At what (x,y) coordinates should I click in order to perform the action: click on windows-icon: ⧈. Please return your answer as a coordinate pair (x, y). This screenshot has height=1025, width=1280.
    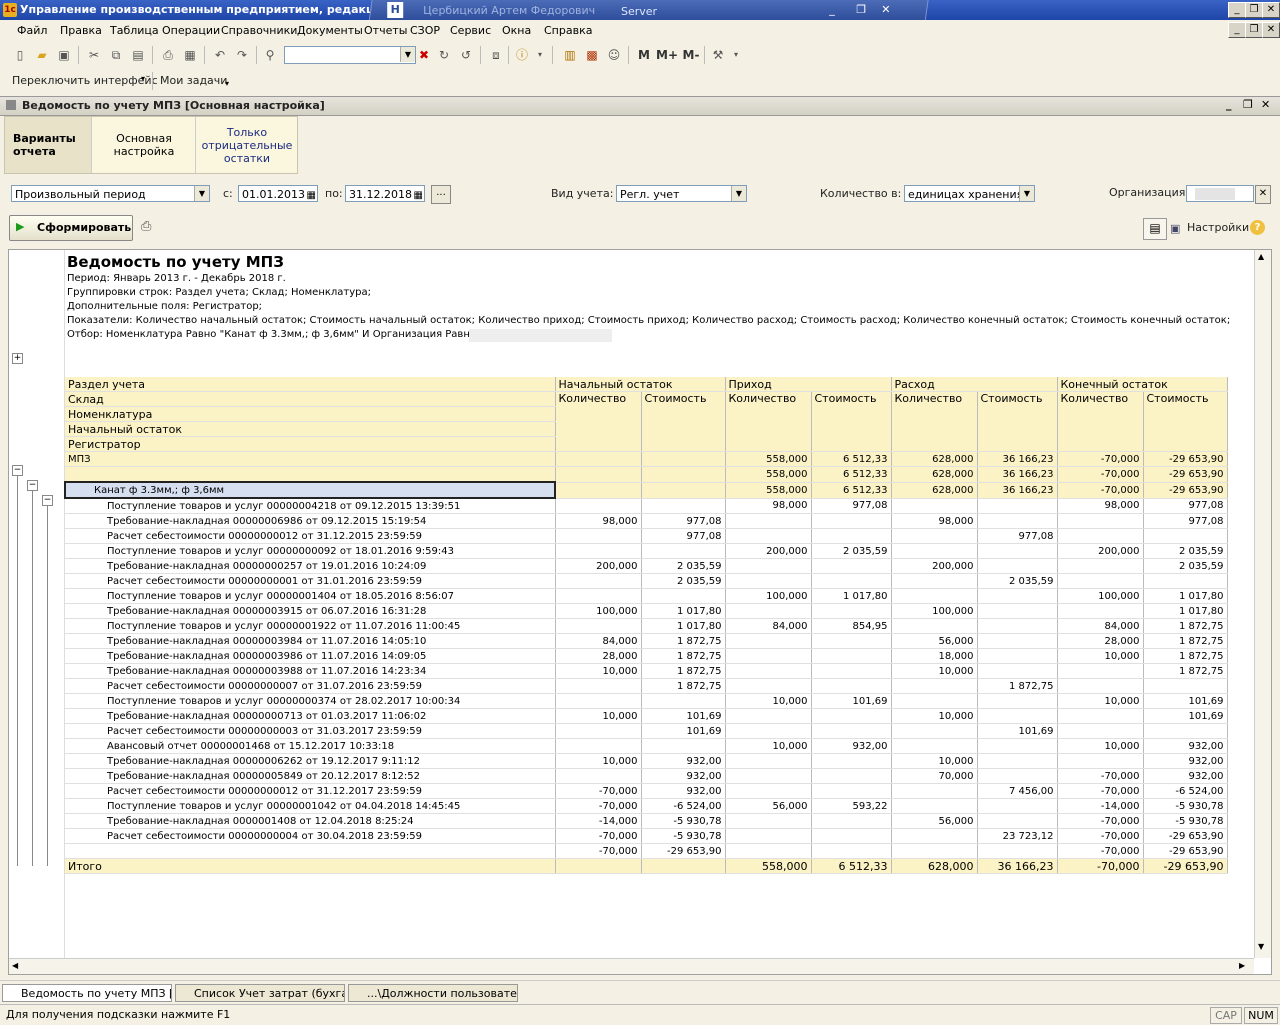
    Looking at the image, I should click on (496, 55).